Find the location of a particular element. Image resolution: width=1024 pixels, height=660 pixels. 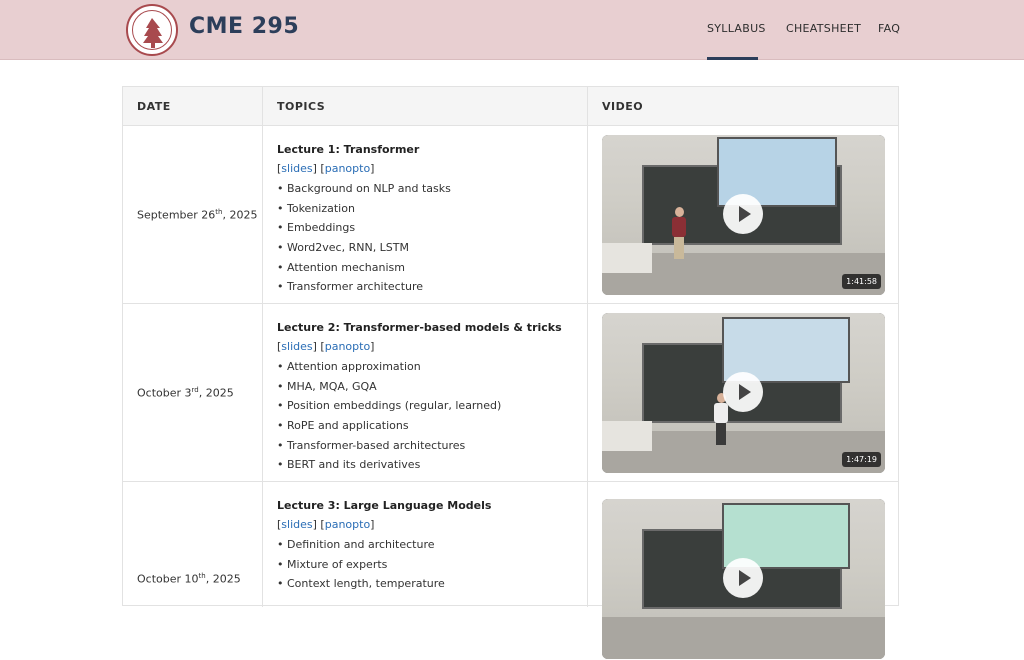

topic-item: • Position embeddings (regular, learned) is located at coordinates (389, 406).